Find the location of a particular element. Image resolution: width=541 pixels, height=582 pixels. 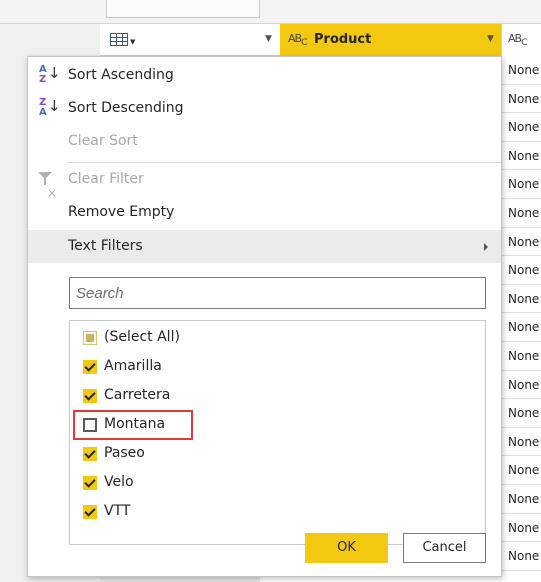

filter-list-item: Velo is located at coordinates (277, 482).